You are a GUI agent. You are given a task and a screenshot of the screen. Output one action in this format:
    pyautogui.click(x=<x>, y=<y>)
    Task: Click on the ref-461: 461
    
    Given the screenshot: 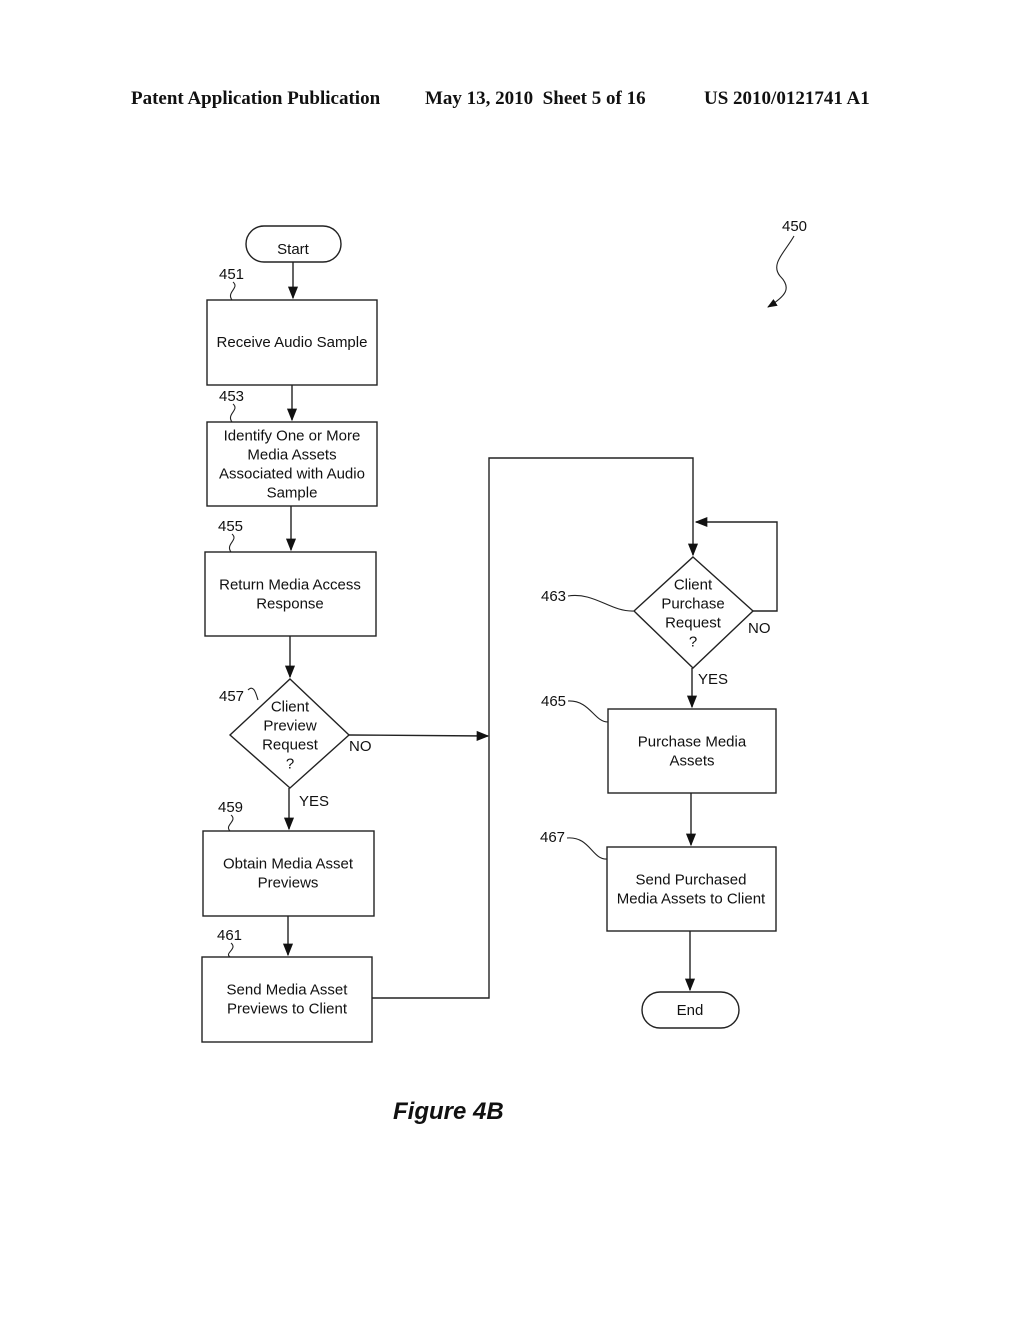 What is the action you would take?
    pyautogui.click(x=229, y=935)
    